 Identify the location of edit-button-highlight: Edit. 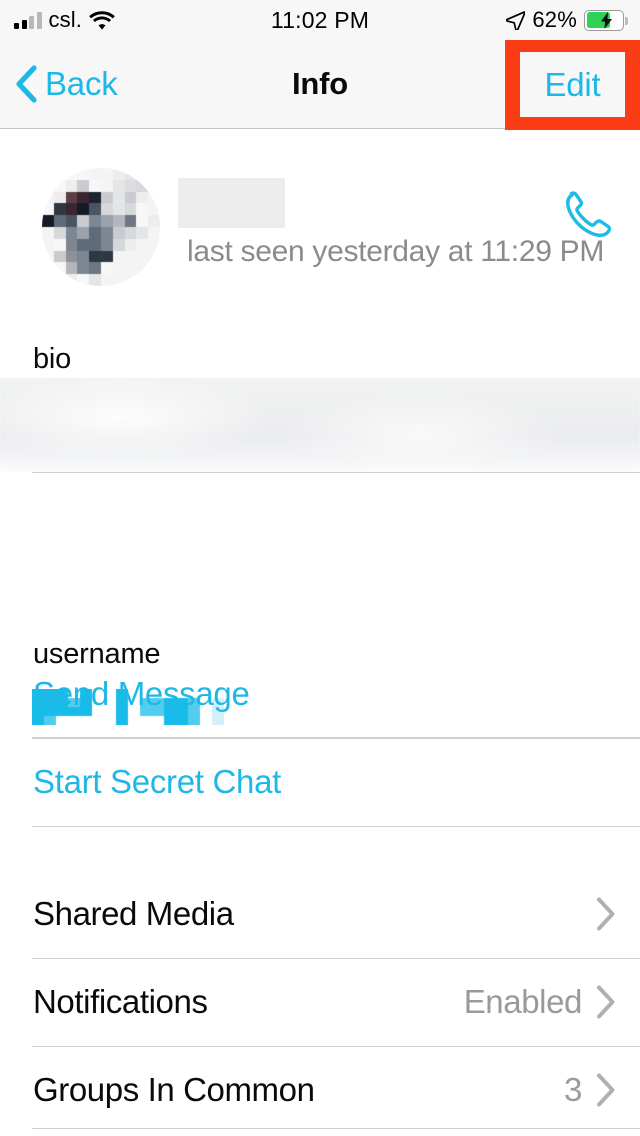
(572, 85).